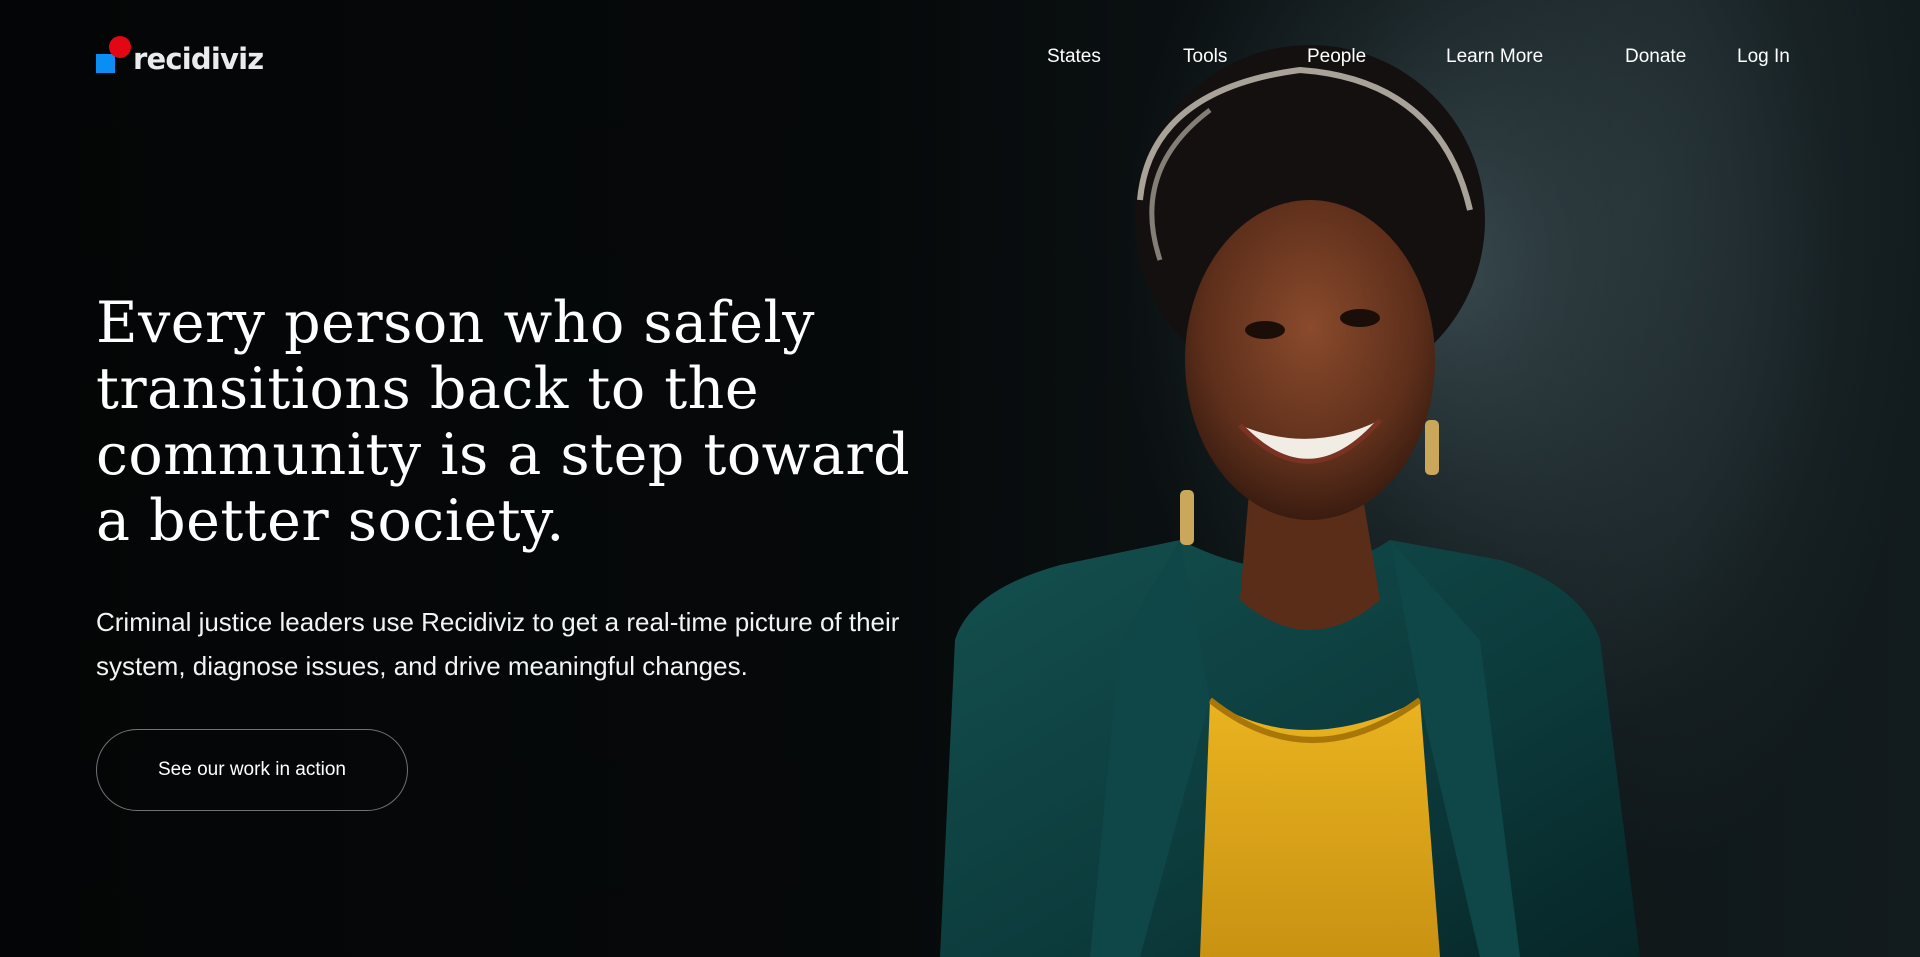 The image size is (1920, 957). What do you see at coordinates (1655, 57) in the screenshot?
I see `nav-link-donate: Donate` at bounding box center [1655, 57].